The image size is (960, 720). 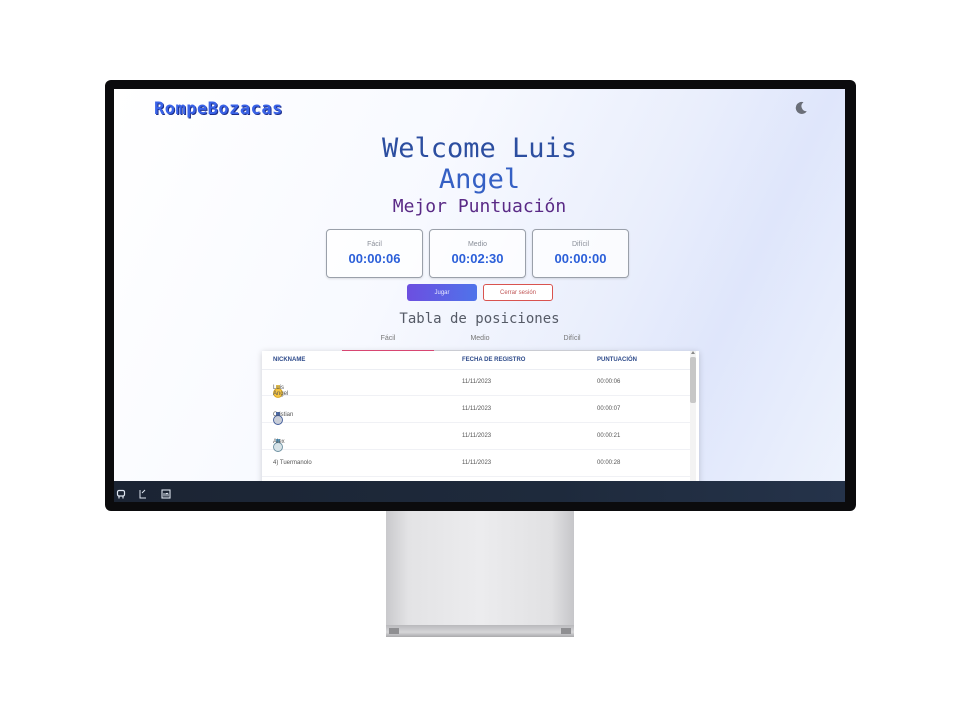 I want to click on logout-button: Cerrar sesión, so click(x=518, y=292).